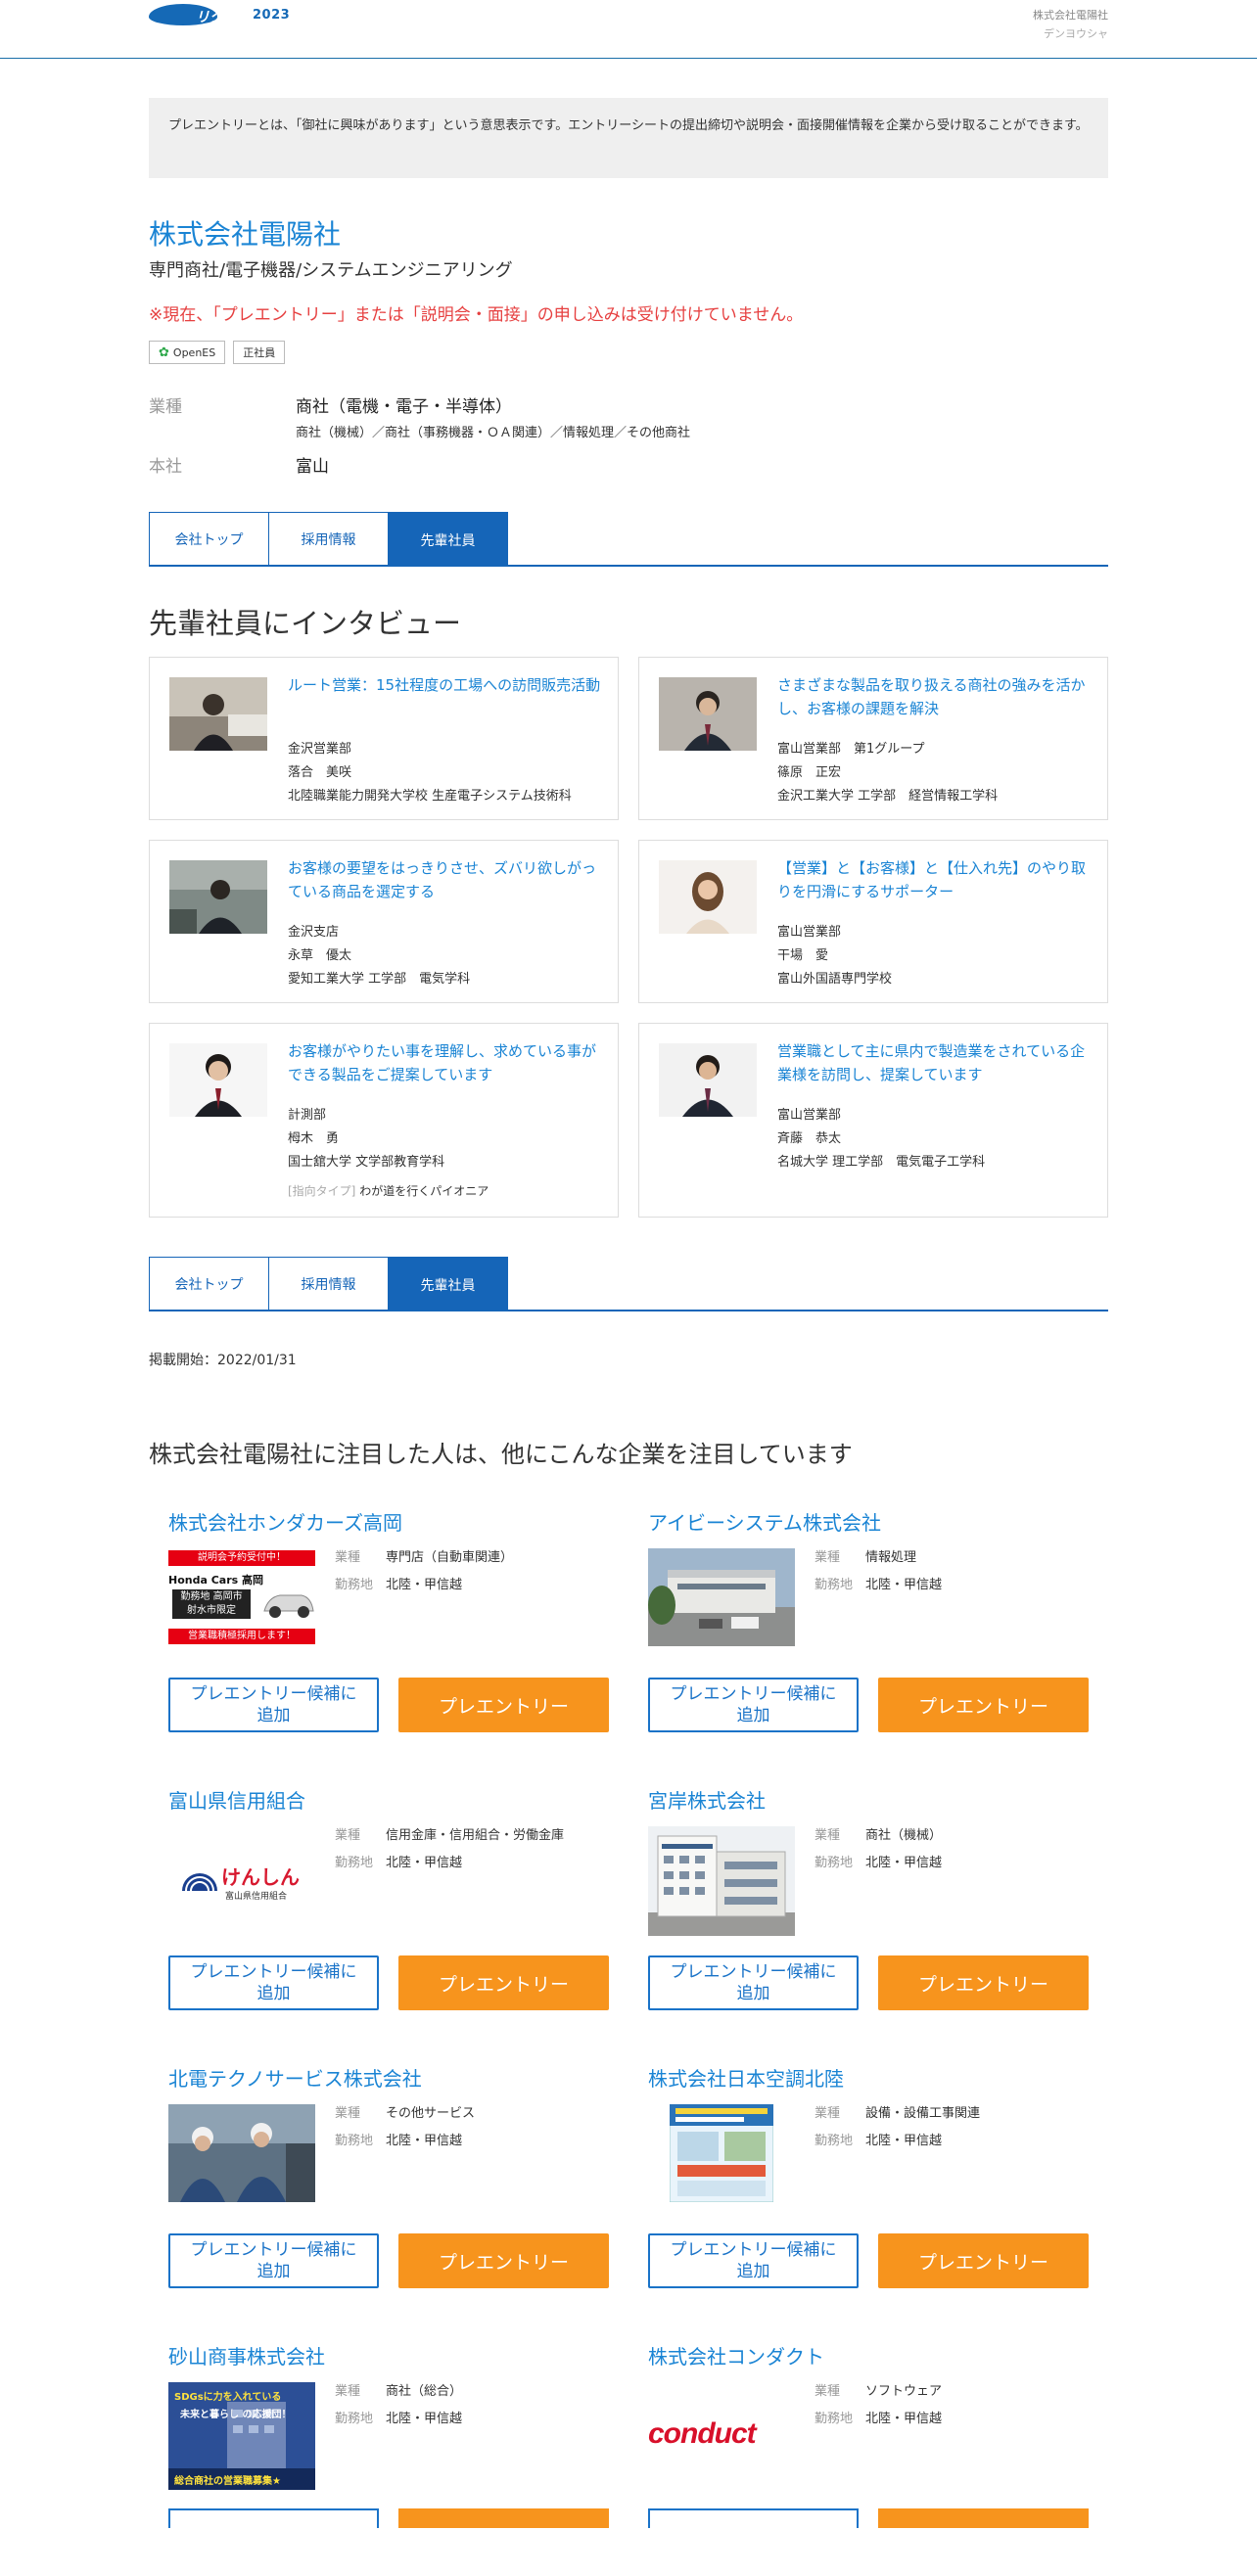  What do you see at coordinates (272, 15) in the screenshot?
I see `logo-year: 2023` at bounding box center [272, 15].